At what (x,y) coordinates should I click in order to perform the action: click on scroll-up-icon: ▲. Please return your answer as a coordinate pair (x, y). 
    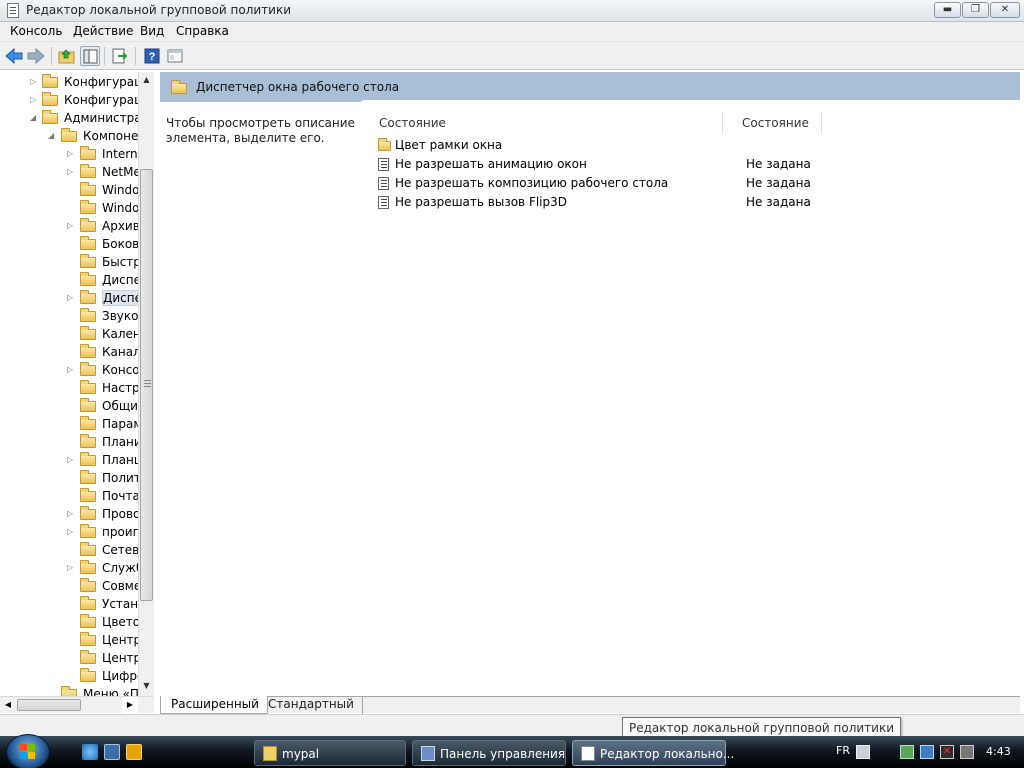
    Looking at the image, I should click on (146, 80).